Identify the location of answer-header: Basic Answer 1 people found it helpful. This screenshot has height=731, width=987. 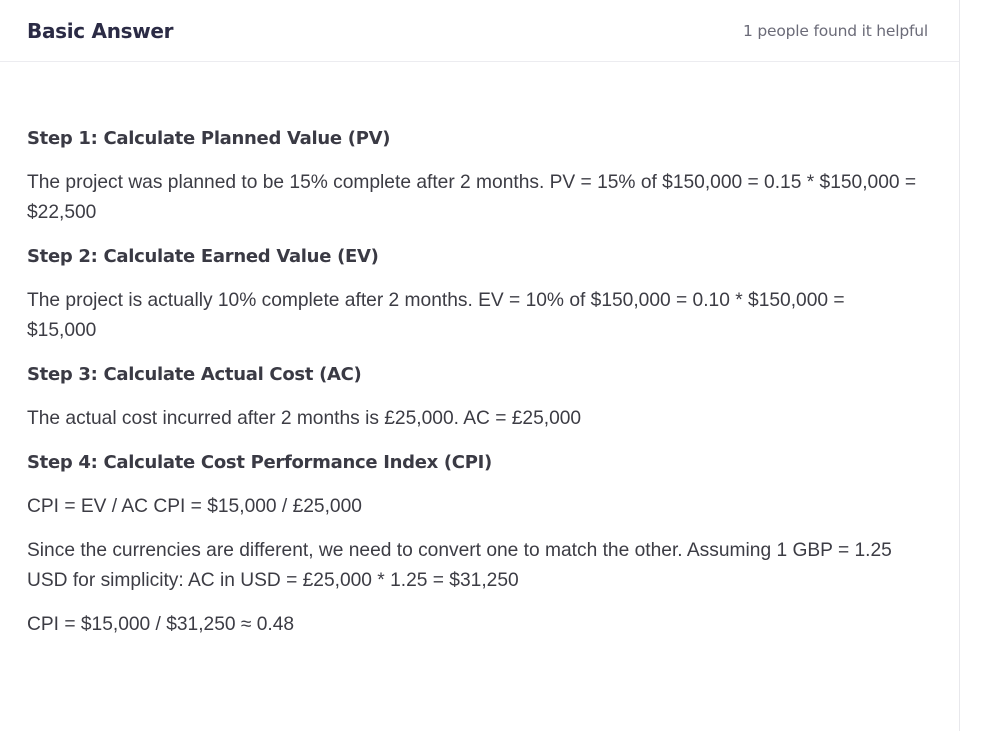
(479, 31).